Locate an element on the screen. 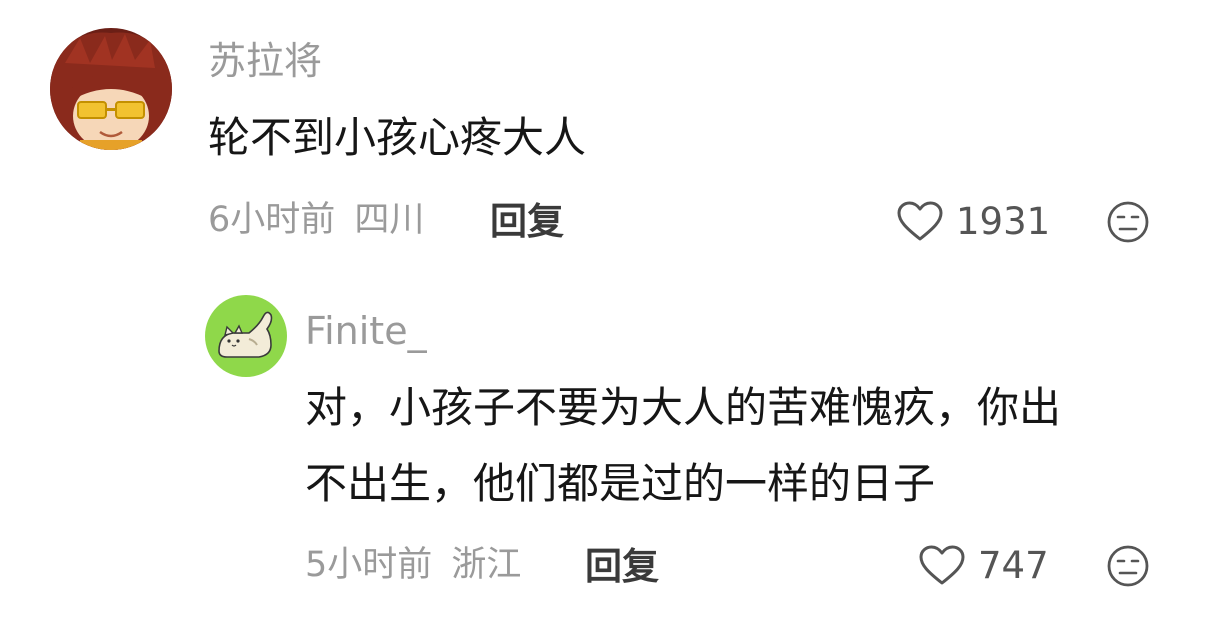  comment-username: Finite_ is located at coordinates (366, 331).